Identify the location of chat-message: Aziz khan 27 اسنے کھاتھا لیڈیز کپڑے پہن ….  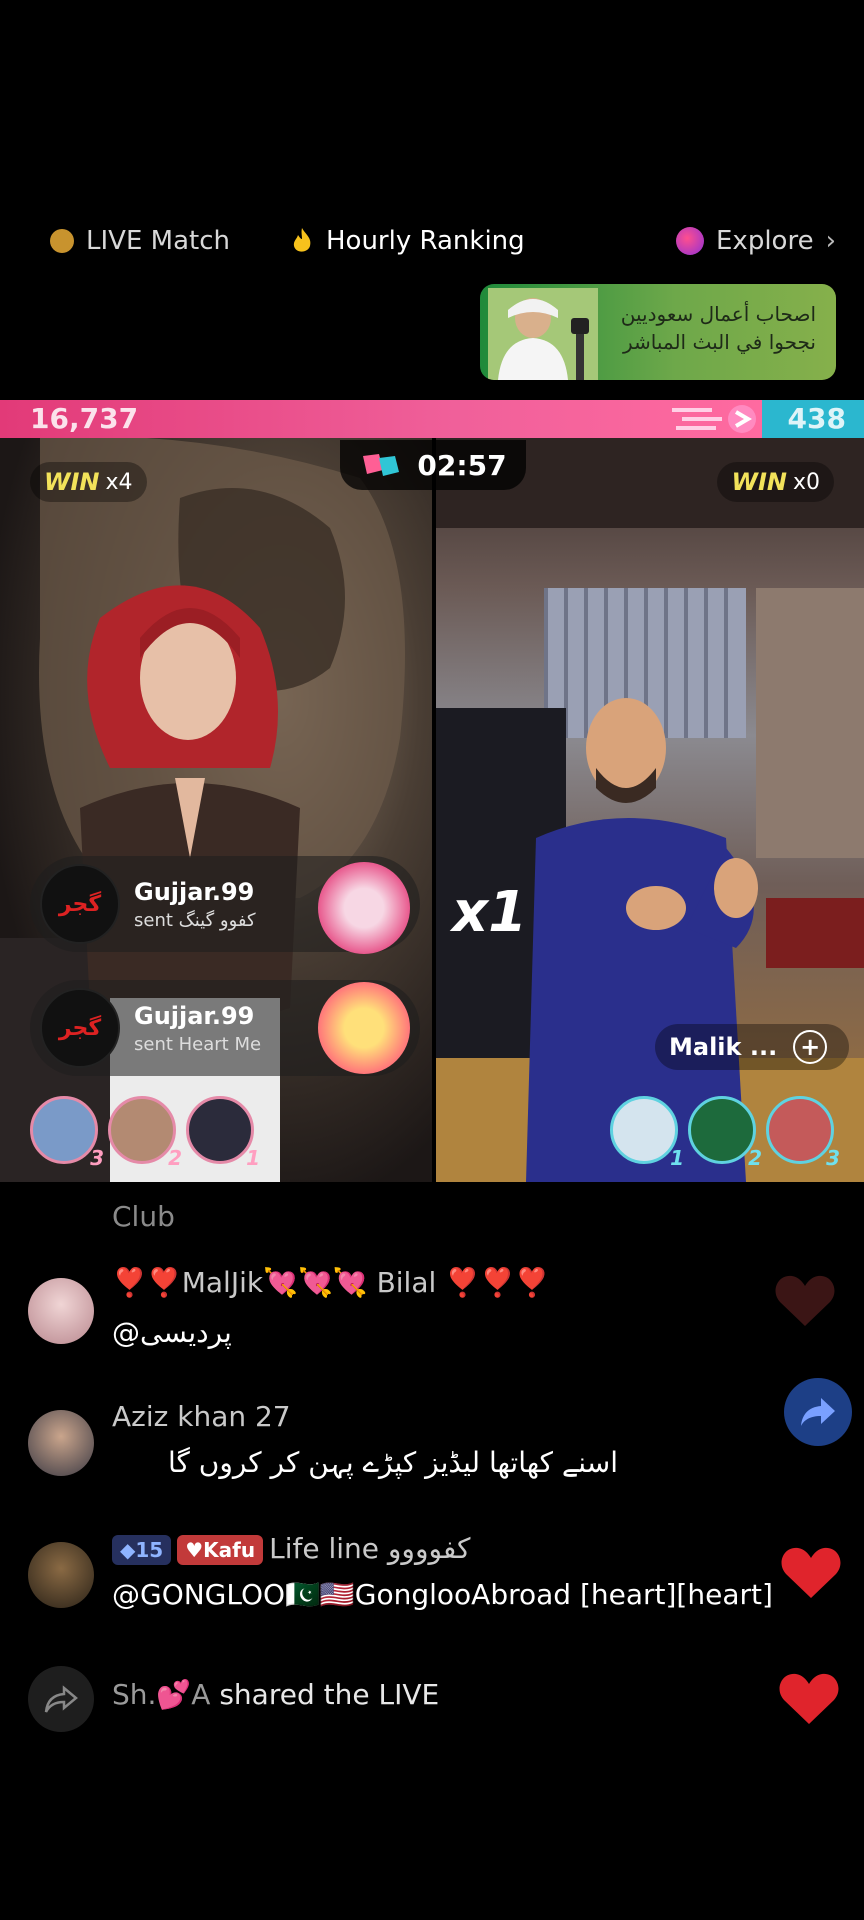
(438, 1455).